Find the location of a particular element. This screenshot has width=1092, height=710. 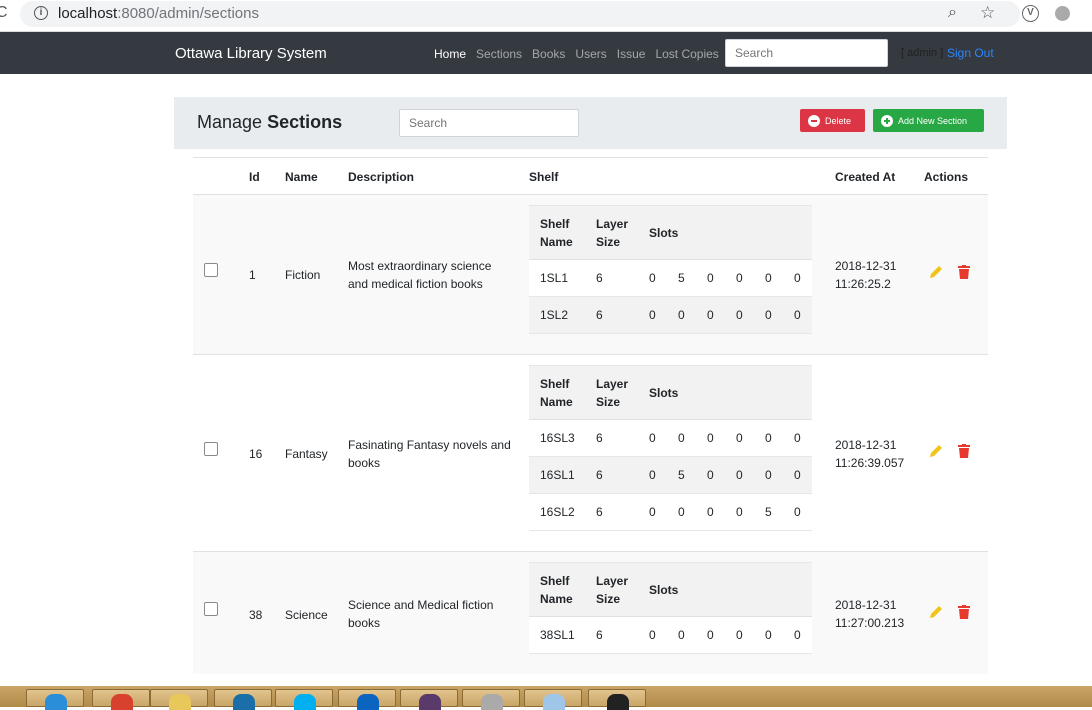

bookmark-star-icon: ☆ is located at coordinates (987, 13).